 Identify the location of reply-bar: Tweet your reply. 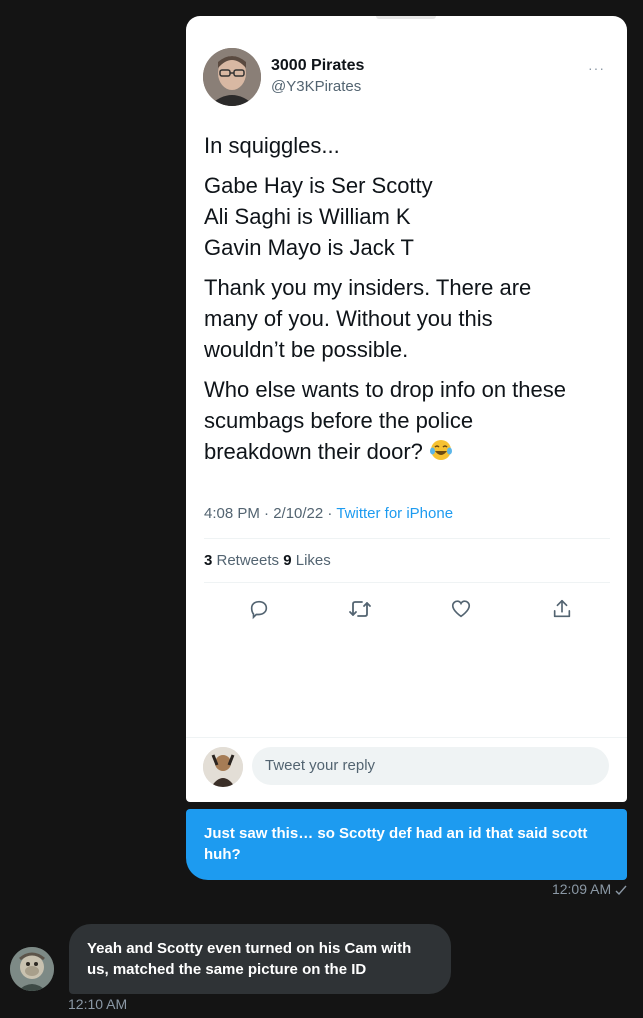
(406, 769).